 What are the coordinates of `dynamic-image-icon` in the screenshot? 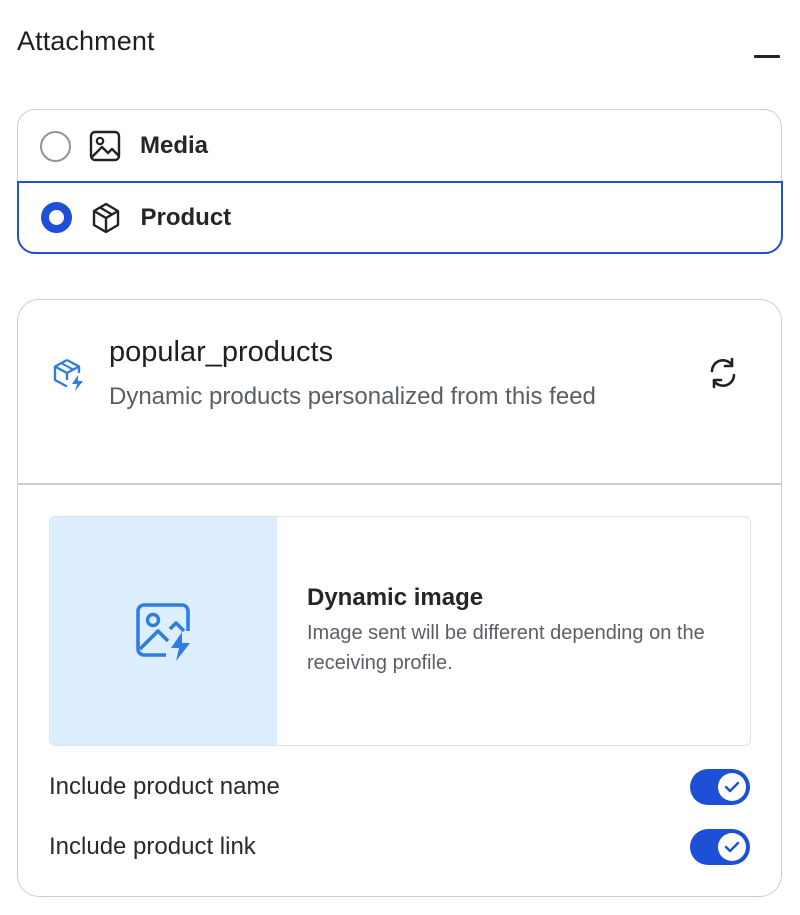 It's located at (165, 632).